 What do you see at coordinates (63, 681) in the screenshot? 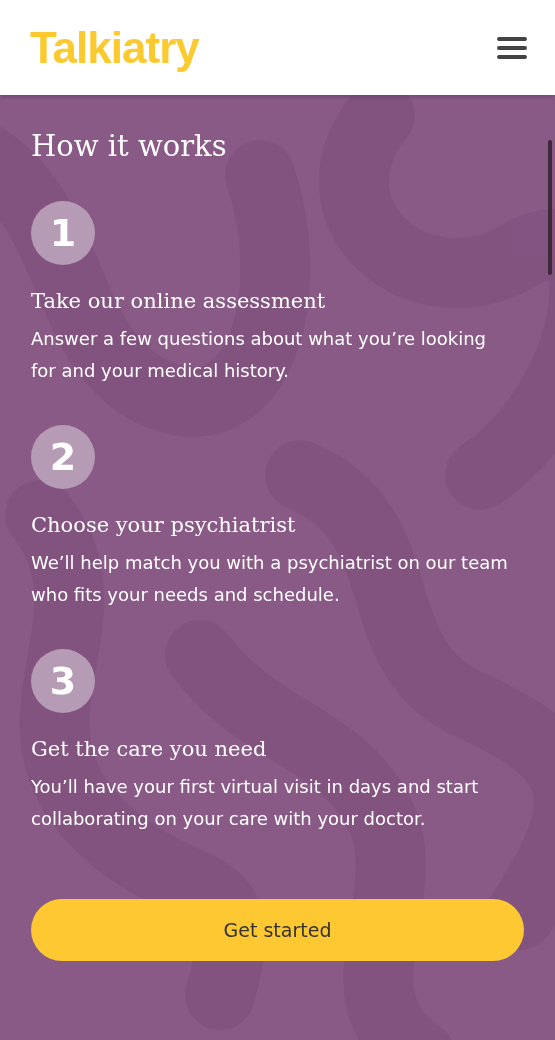
I see `step-number: 3` at bounding box center [63, 681].